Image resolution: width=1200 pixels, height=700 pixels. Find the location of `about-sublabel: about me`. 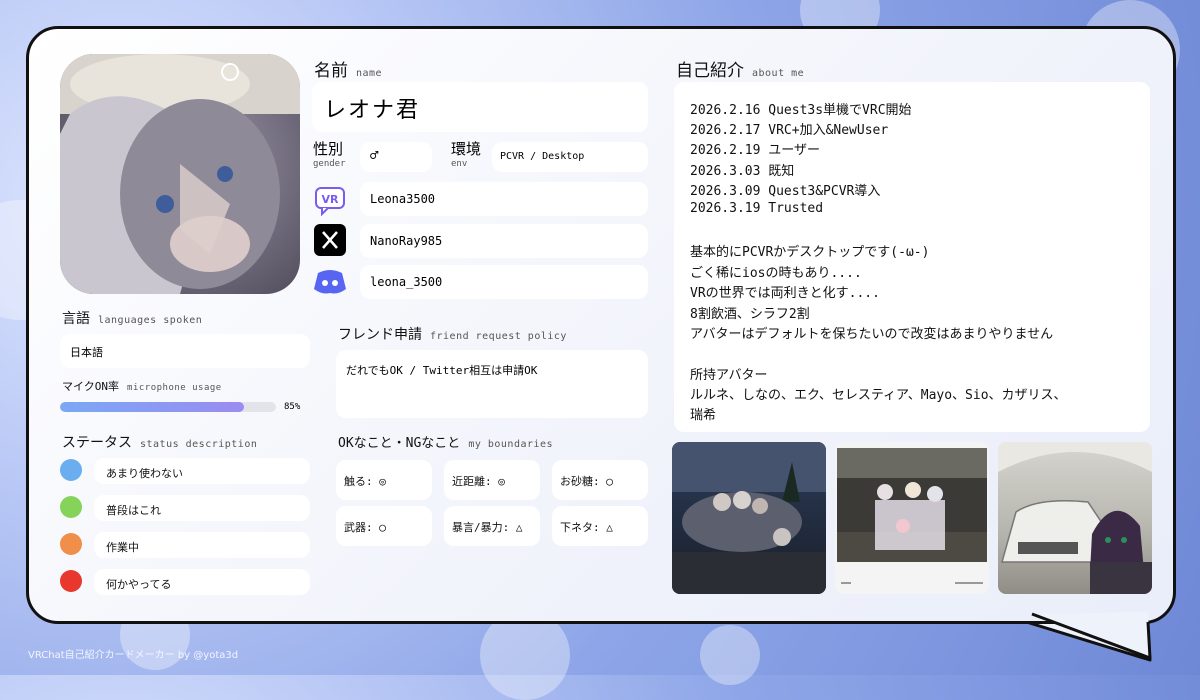

about-sublabel: about me is located at coordinates (778, 73).